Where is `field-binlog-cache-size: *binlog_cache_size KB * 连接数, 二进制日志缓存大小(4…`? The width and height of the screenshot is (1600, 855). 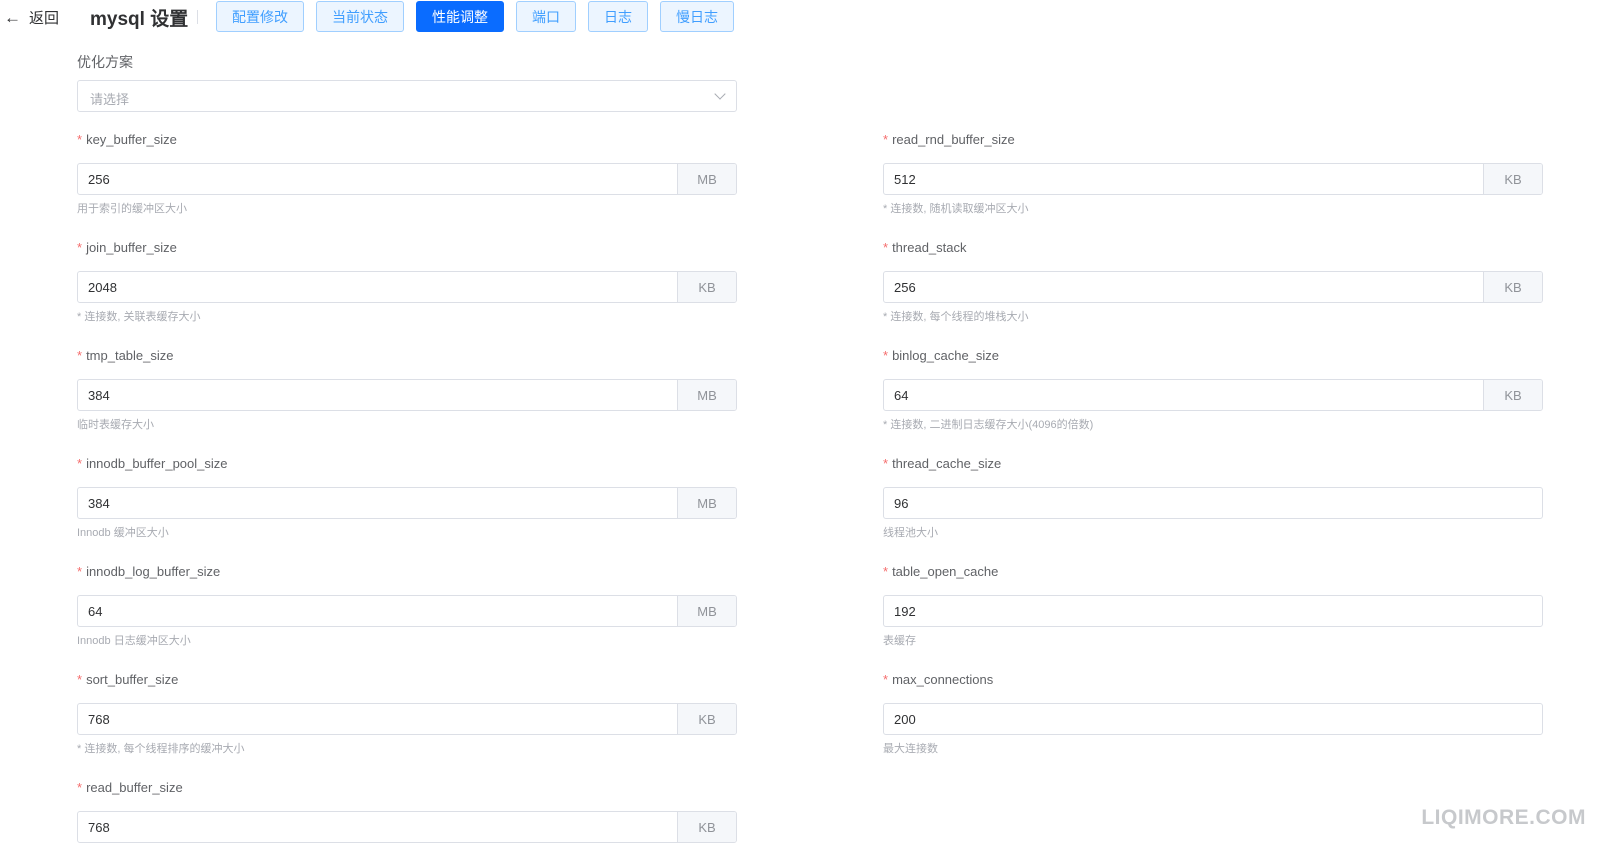
field-binlog-cache-size: *binlog_cache_size KB * 连接数, 二进制日志缓存大小(4… is located at coordinates (1213, 390).